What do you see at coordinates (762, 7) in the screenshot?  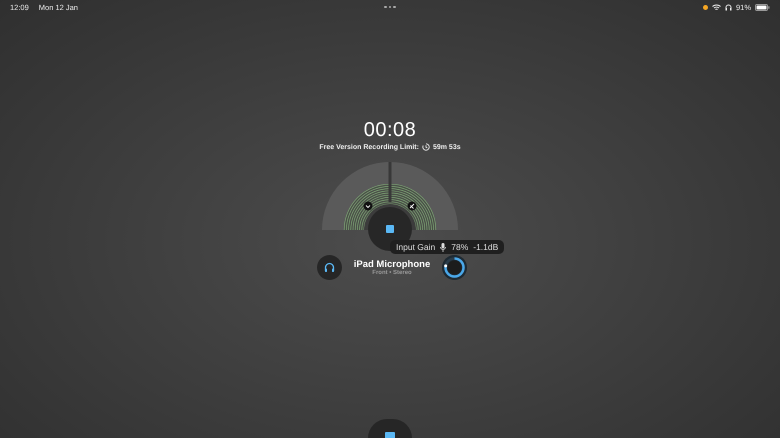 I see `battery-icon` at bounding box center [762, 7].